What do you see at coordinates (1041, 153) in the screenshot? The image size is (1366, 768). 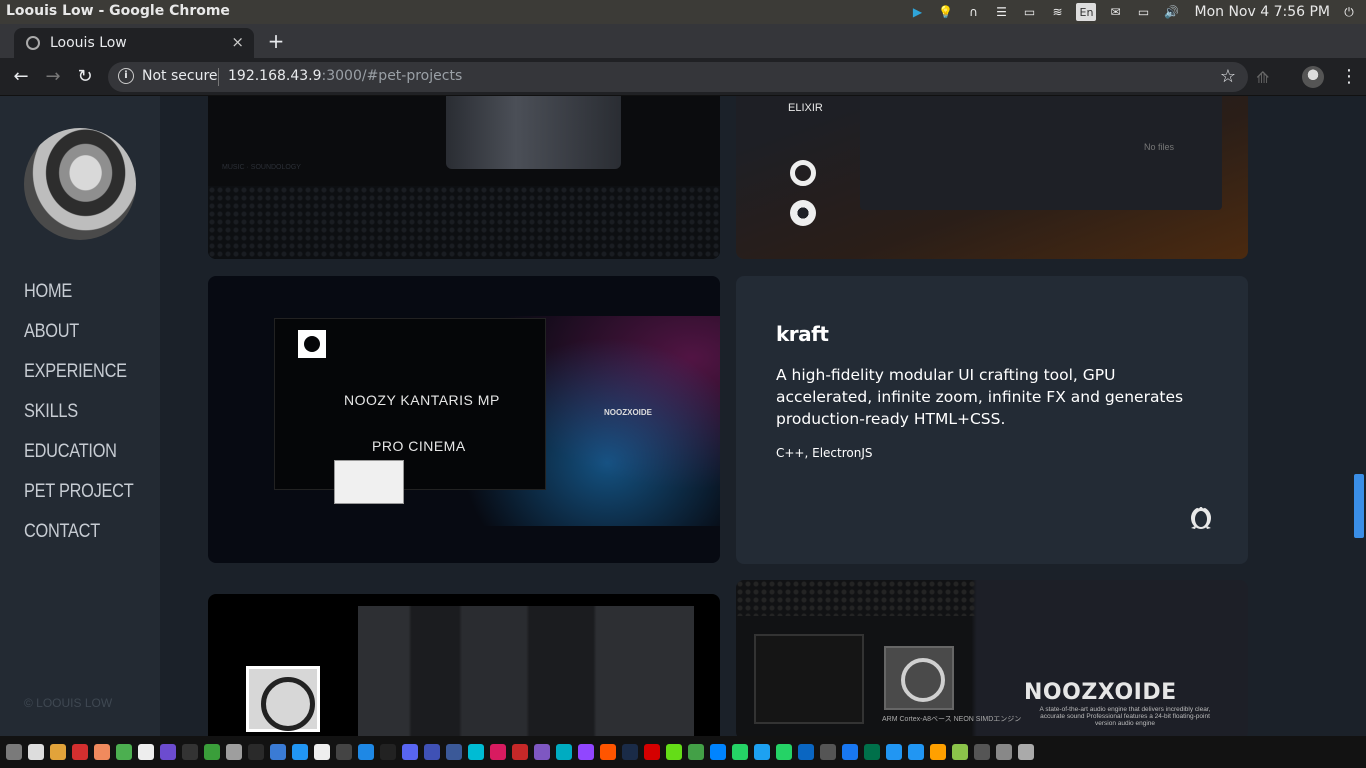 I see `elixir-app-screenshot` at bounding box center [1041, 153].